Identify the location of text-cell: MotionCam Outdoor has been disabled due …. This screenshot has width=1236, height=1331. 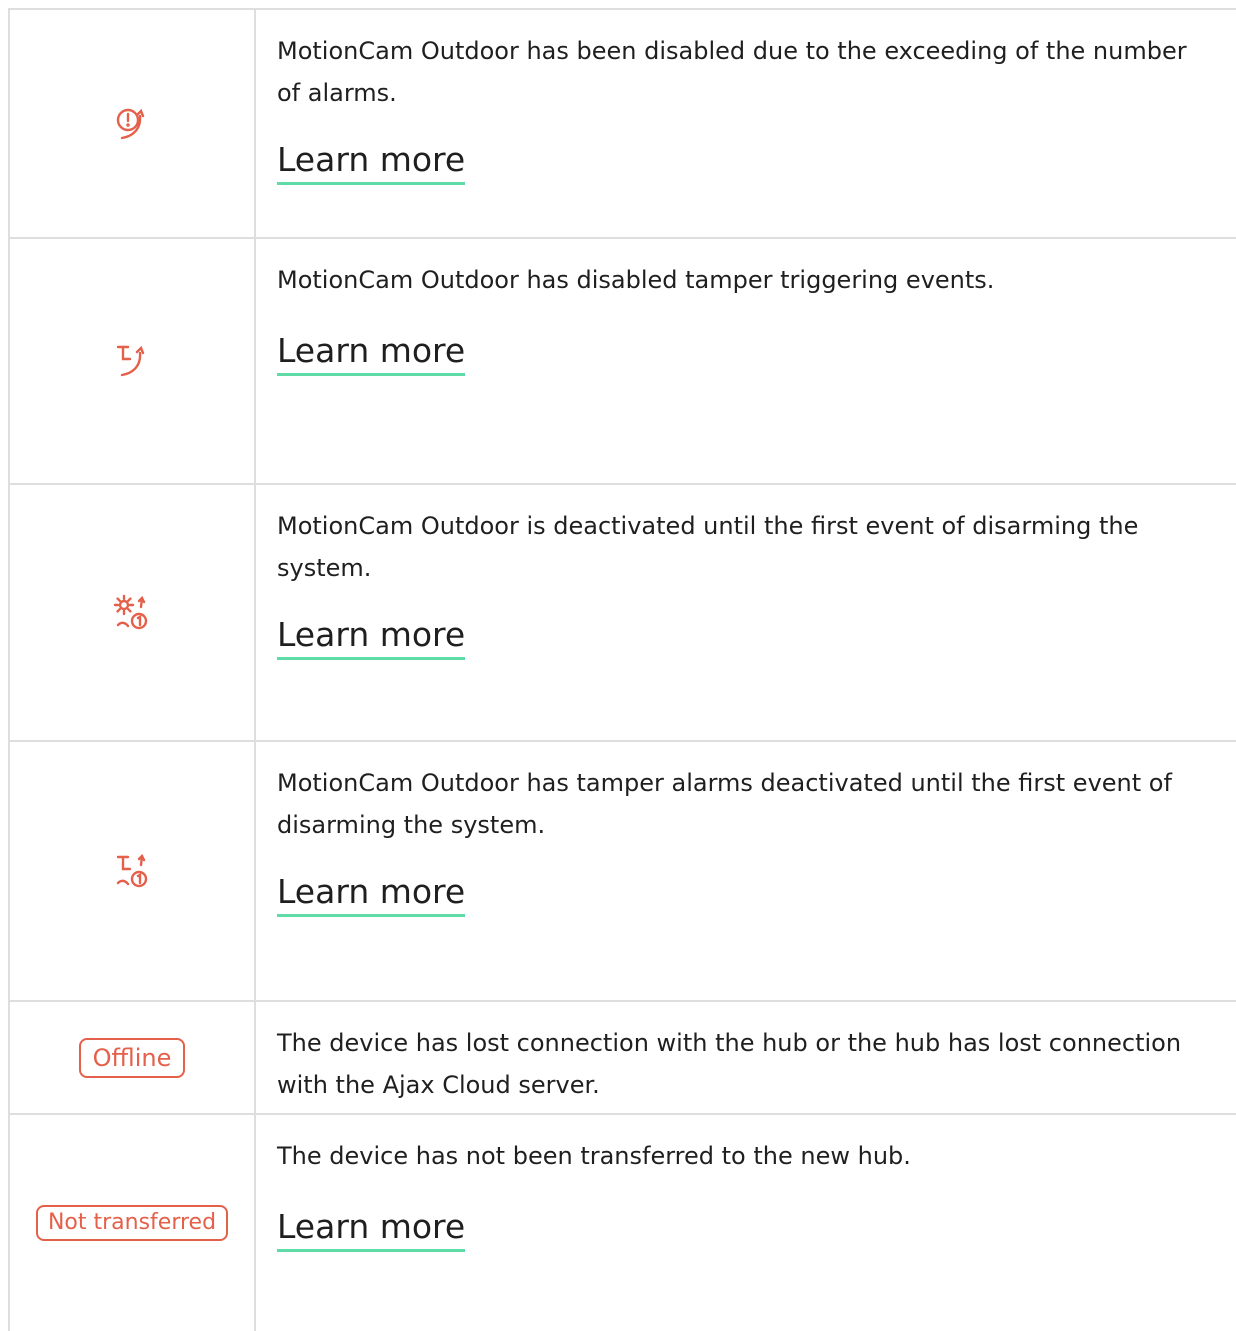
(746, 107).